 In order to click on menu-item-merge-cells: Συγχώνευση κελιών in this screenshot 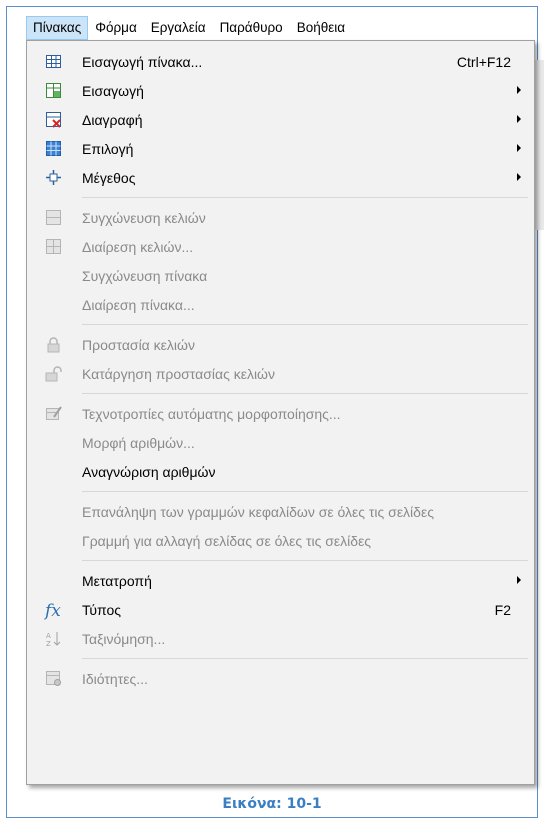, I will do `click(280, 217)`.